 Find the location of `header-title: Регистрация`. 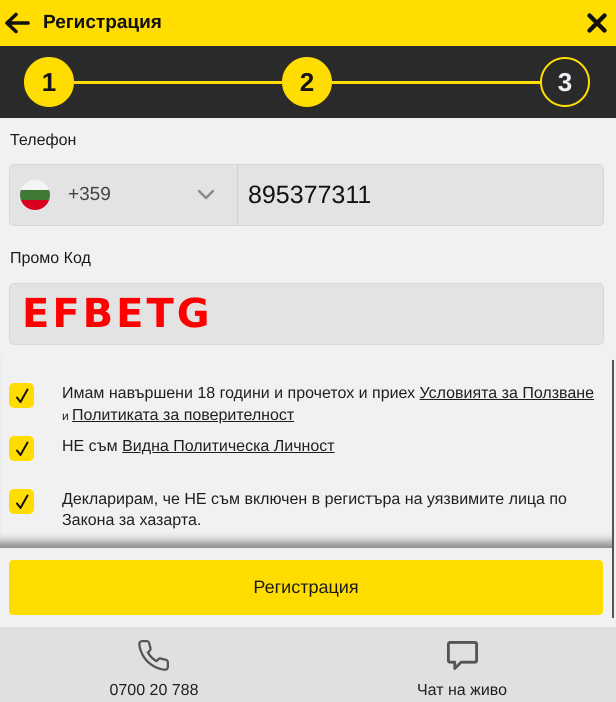

header-title: Регистрация is located at coordinates (102, 23).